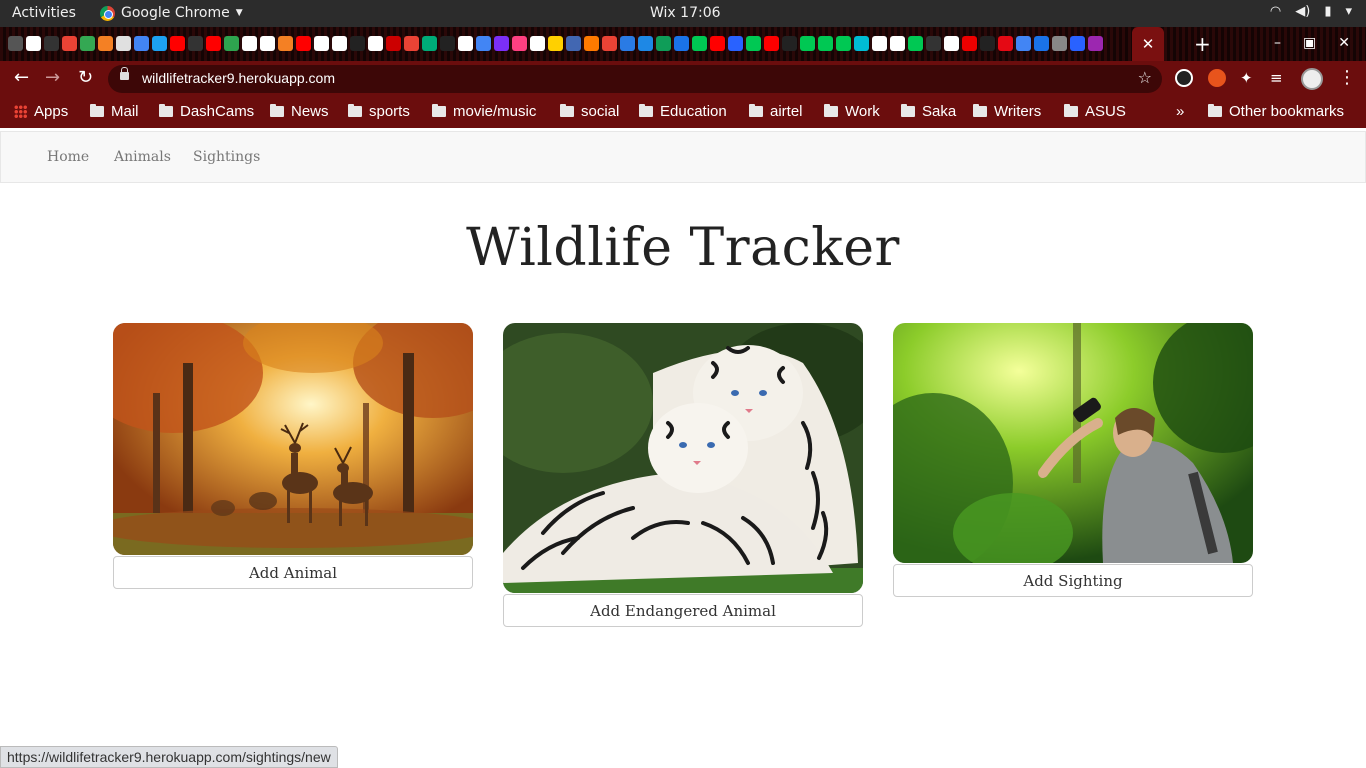 This screenshot has width=1366, height=768. What do you see at coordinates (1073, 580) in the screenshot?
I see `add-sighting-button: Add Sighting` at bounding box center [1073, 580].